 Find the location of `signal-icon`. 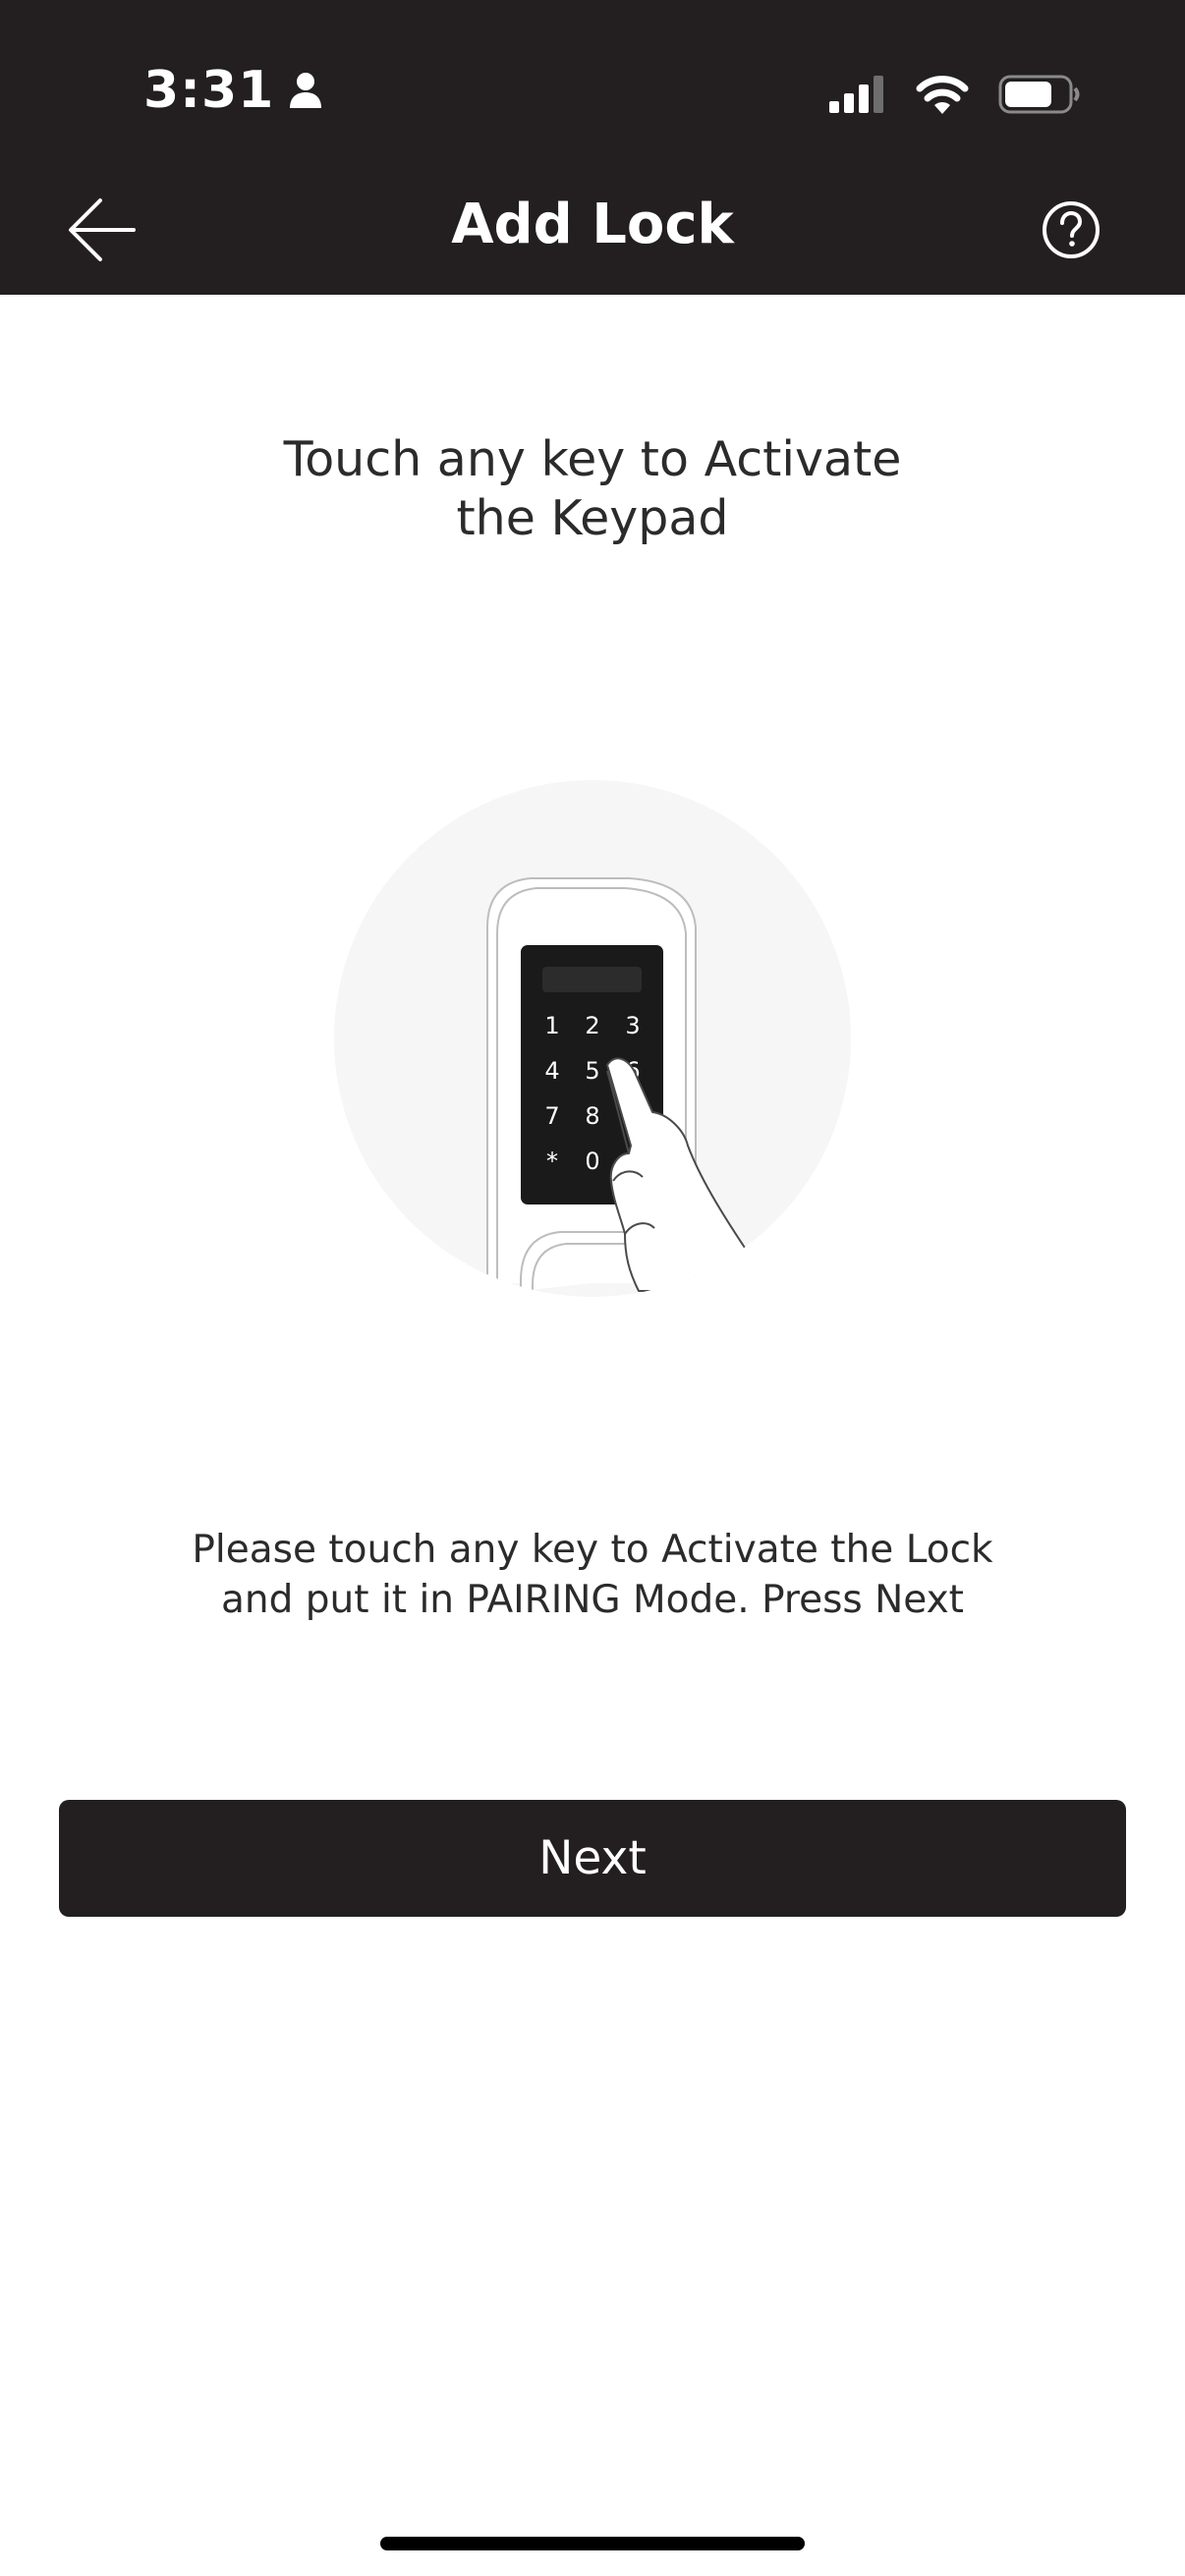

signal-icon is located at coordinates (856, 94).